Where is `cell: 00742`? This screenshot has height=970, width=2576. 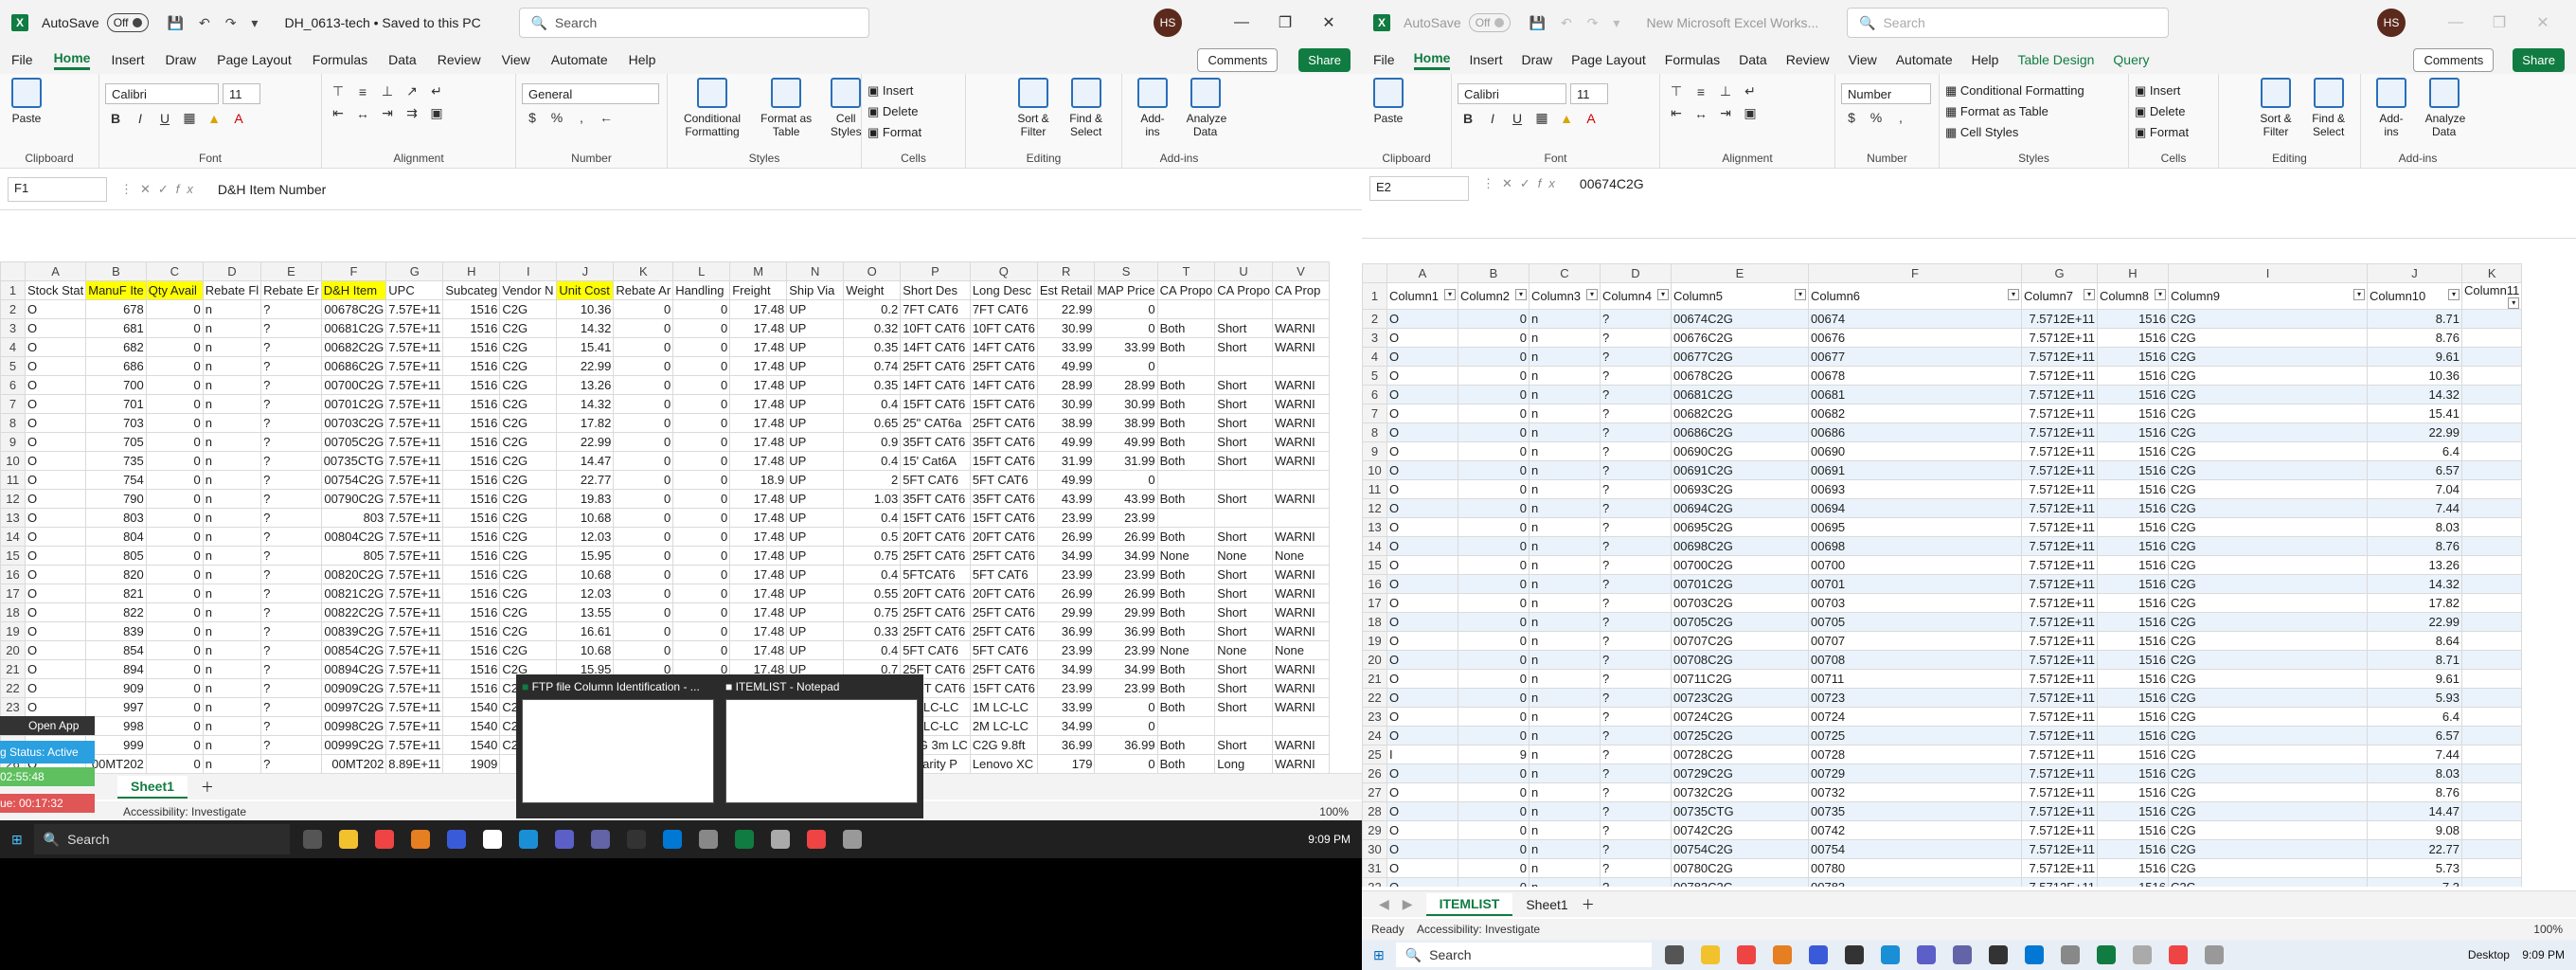
cell: 00742 is located at coordinates (1915, 830).